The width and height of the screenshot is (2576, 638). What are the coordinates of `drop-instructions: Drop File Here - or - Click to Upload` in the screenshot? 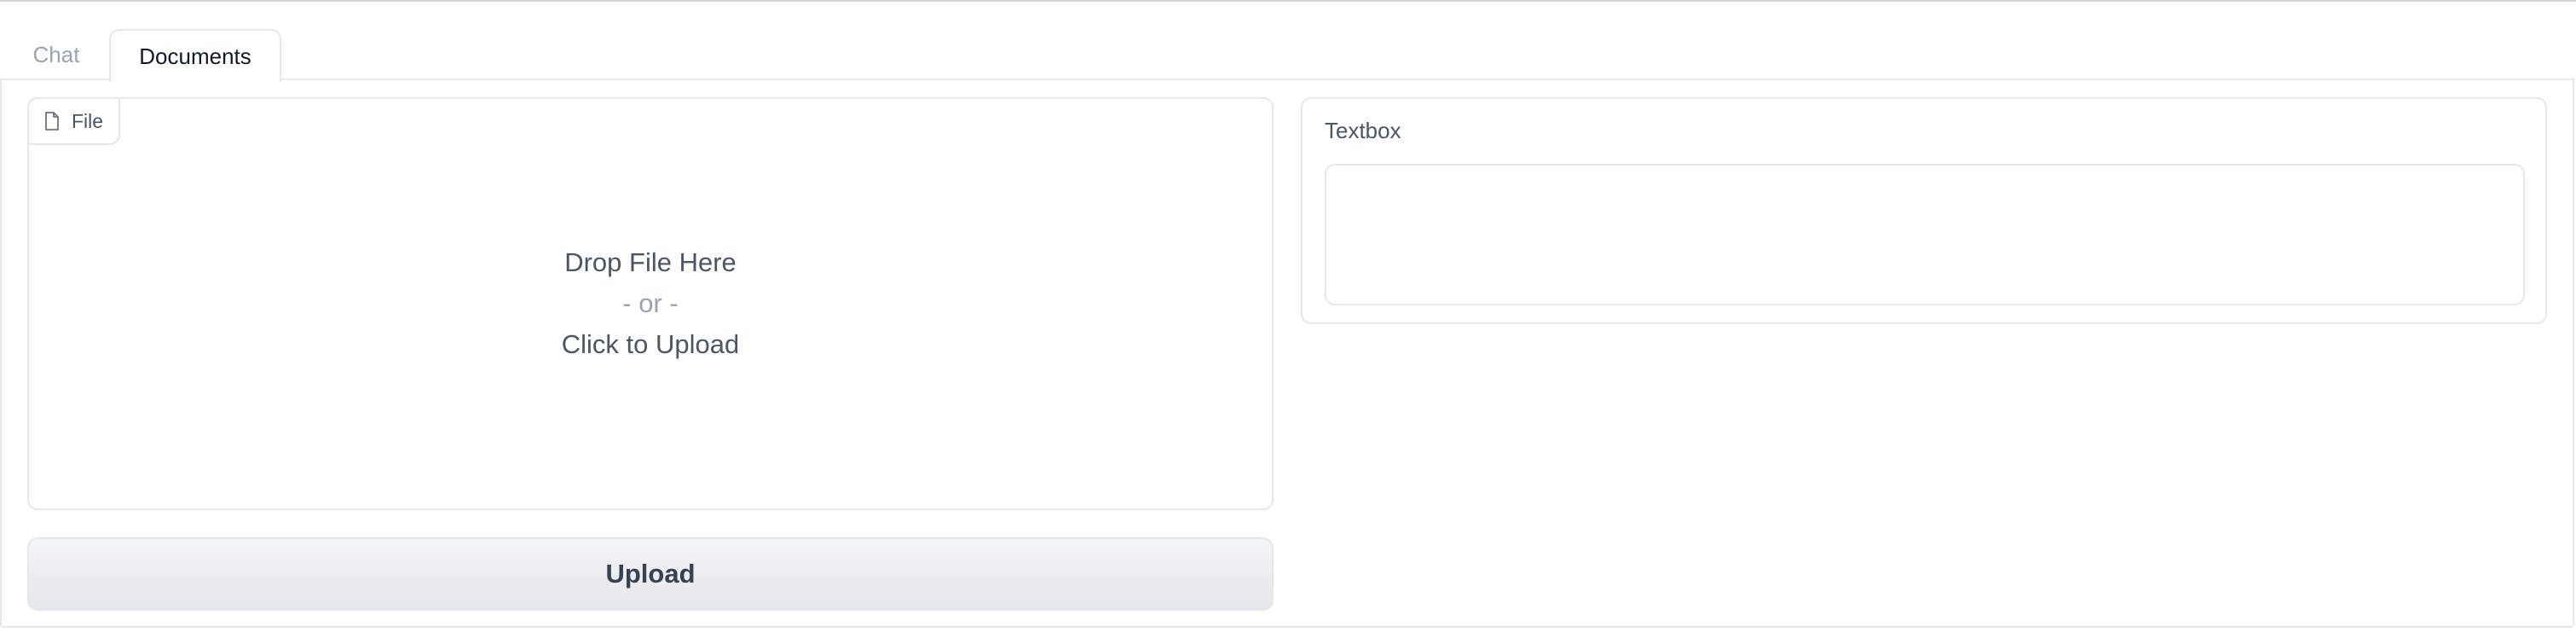 It's located at (650, 303).